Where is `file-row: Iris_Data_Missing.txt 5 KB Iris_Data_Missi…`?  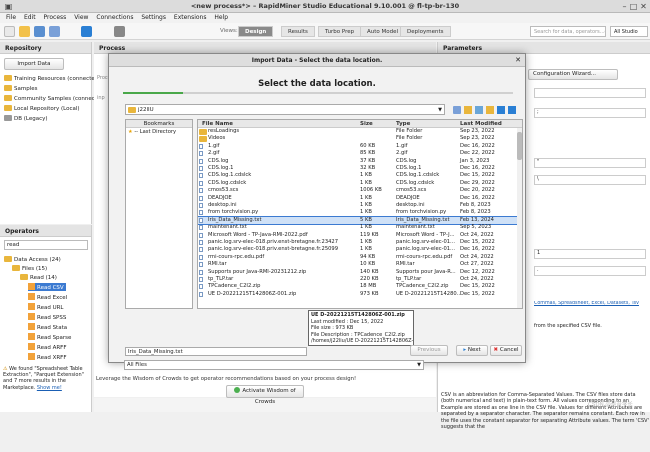
file-row: Iris_Data_Missing.txt 5 KB Iris_Data_Missi… is located at coordinates (359, 220).